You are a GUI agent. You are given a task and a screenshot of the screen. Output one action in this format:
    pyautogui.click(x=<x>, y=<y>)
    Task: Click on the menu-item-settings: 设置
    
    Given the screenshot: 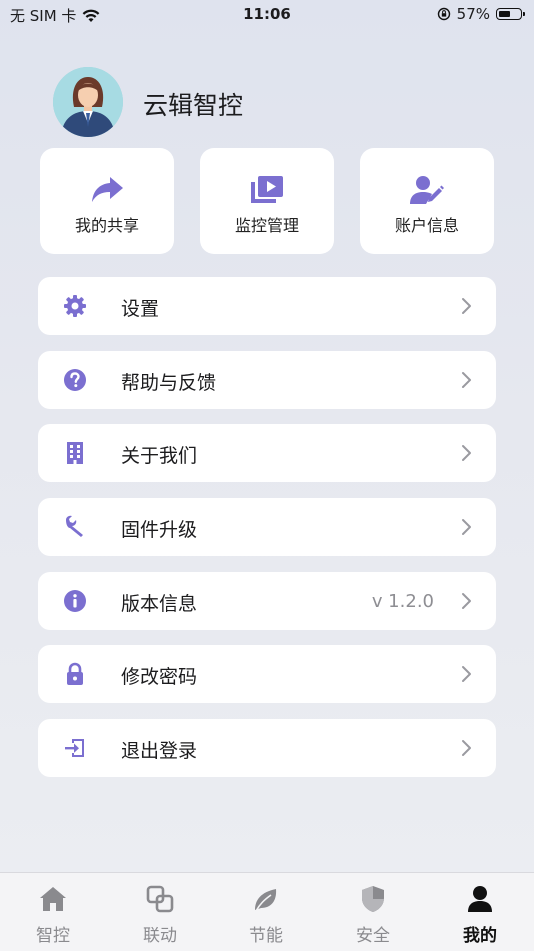 What is the action you would take?
    pyautogui.click(x=267, y=306)
    